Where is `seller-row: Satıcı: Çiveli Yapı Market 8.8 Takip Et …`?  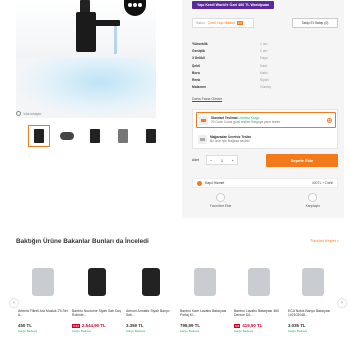
seller-row: Satıcı: Çiveli Yapı Market 8.8 Takip Et … is located at coordinates (265, 23).